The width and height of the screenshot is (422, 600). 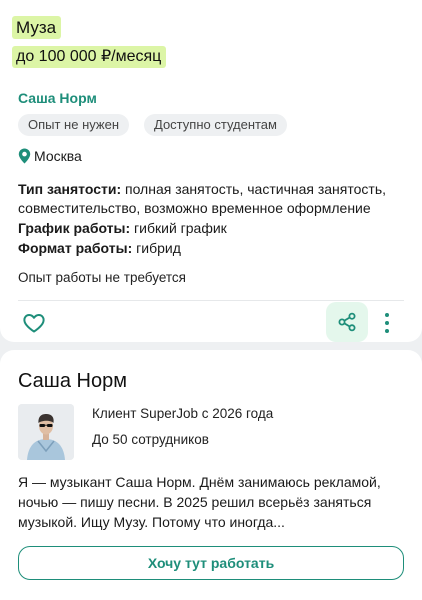 I want to click on client-since: Клиент SuperJob с 2026 года, so click(x=183, y=413).